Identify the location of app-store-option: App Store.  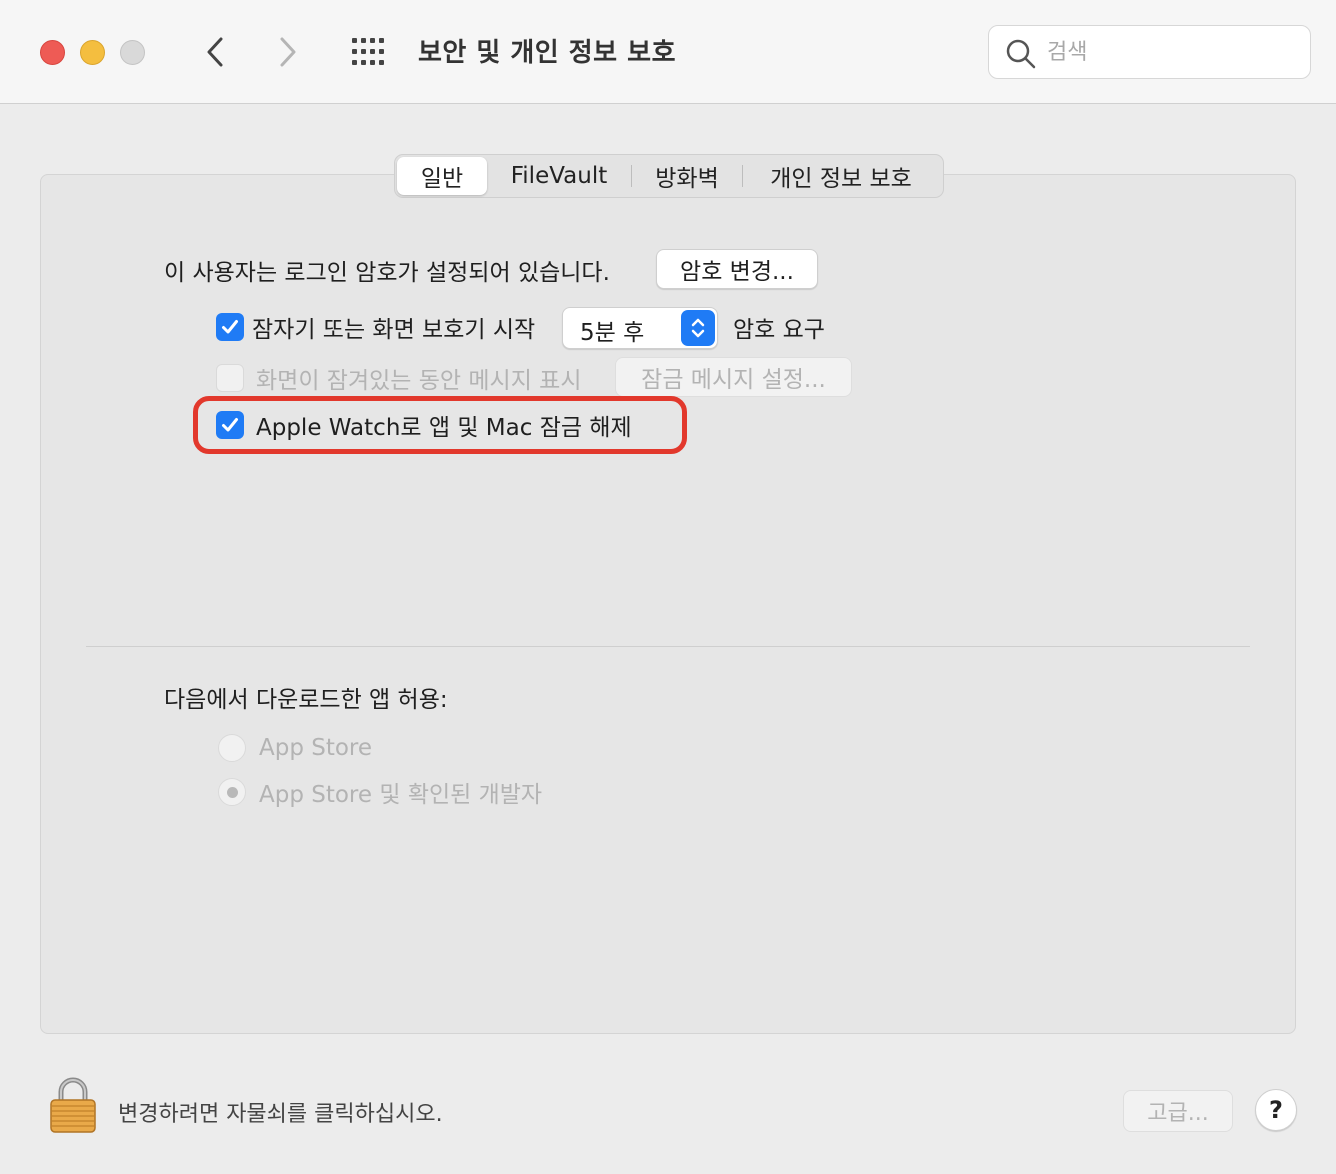
(295, 748).